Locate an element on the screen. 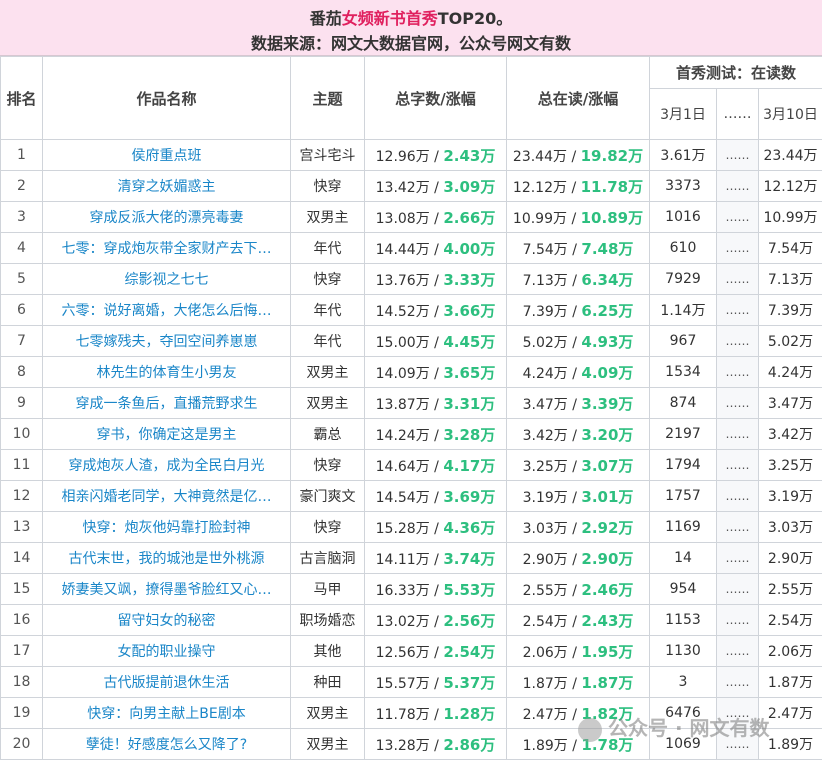  cell-readers: 7.39万 / 6.25万 is located at coordinates (578, 310).